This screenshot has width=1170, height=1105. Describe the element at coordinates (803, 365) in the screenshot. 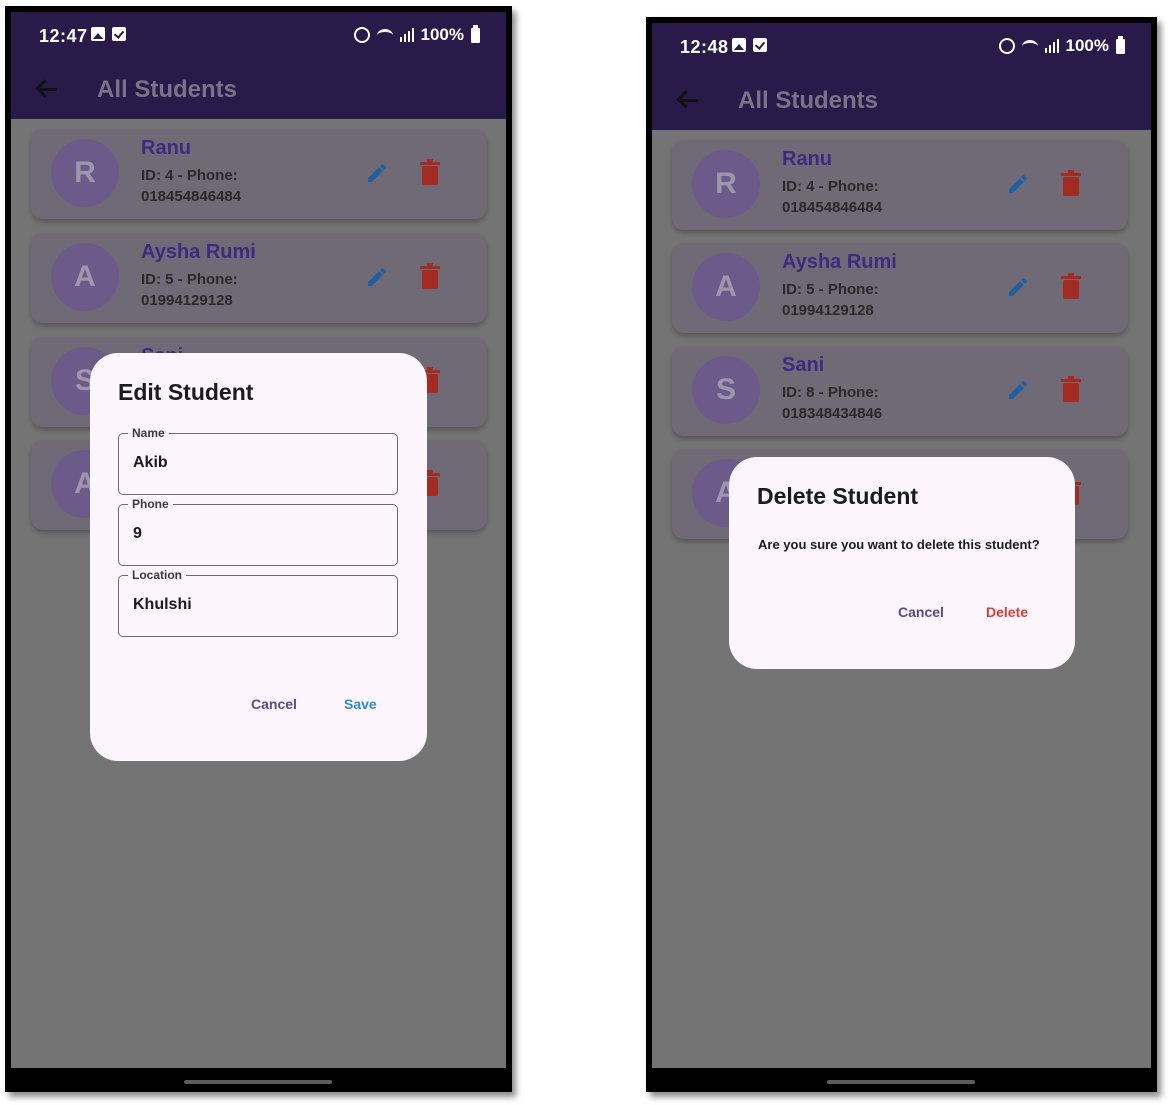

I see `student-name: Sani` at that location.